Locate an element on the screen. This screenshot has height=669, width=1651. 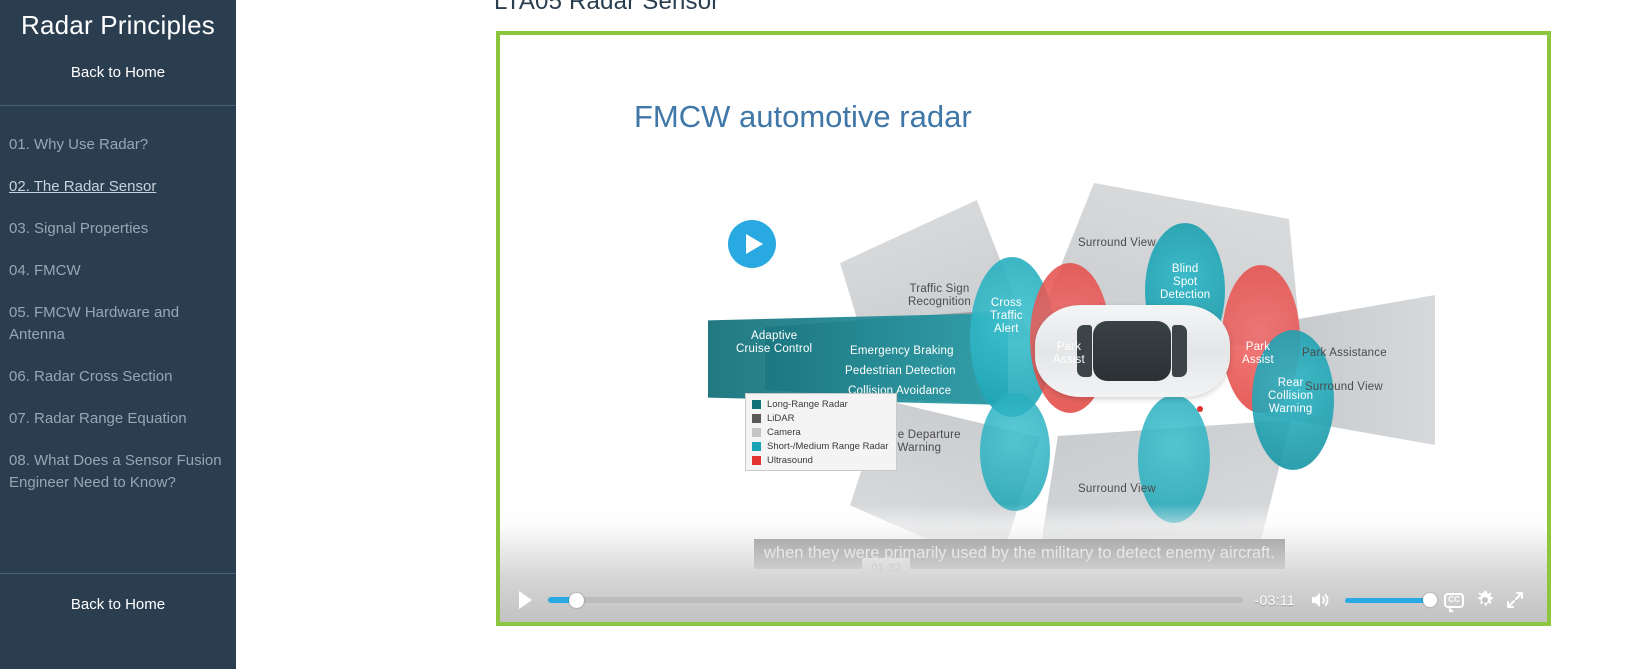
volume-slider is located at coordinates (1391, 600).